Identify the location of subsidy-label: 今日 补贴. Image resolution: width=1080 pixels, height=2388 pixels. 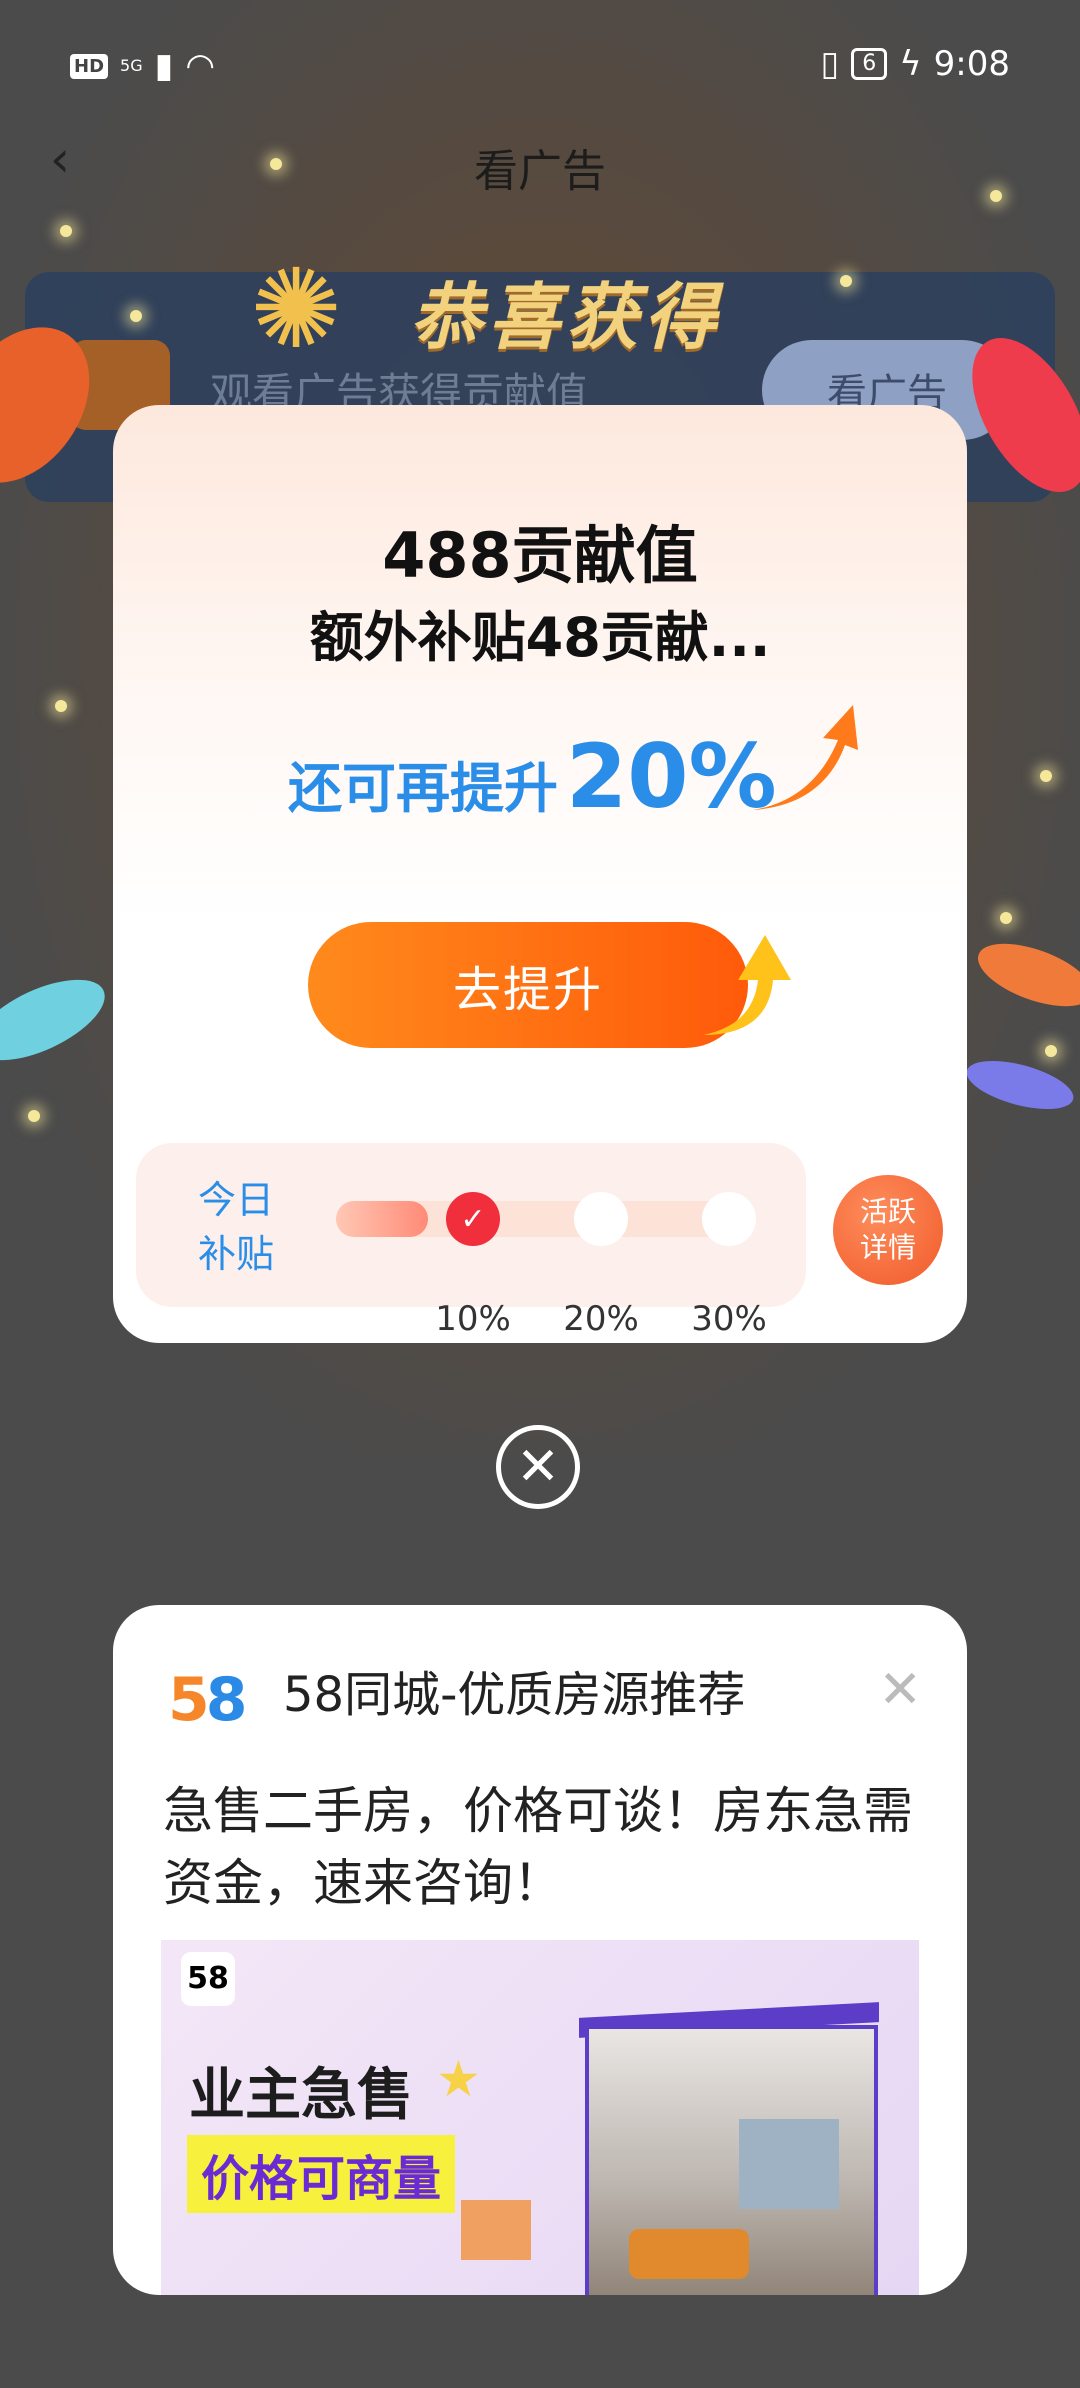
(236, 1227).